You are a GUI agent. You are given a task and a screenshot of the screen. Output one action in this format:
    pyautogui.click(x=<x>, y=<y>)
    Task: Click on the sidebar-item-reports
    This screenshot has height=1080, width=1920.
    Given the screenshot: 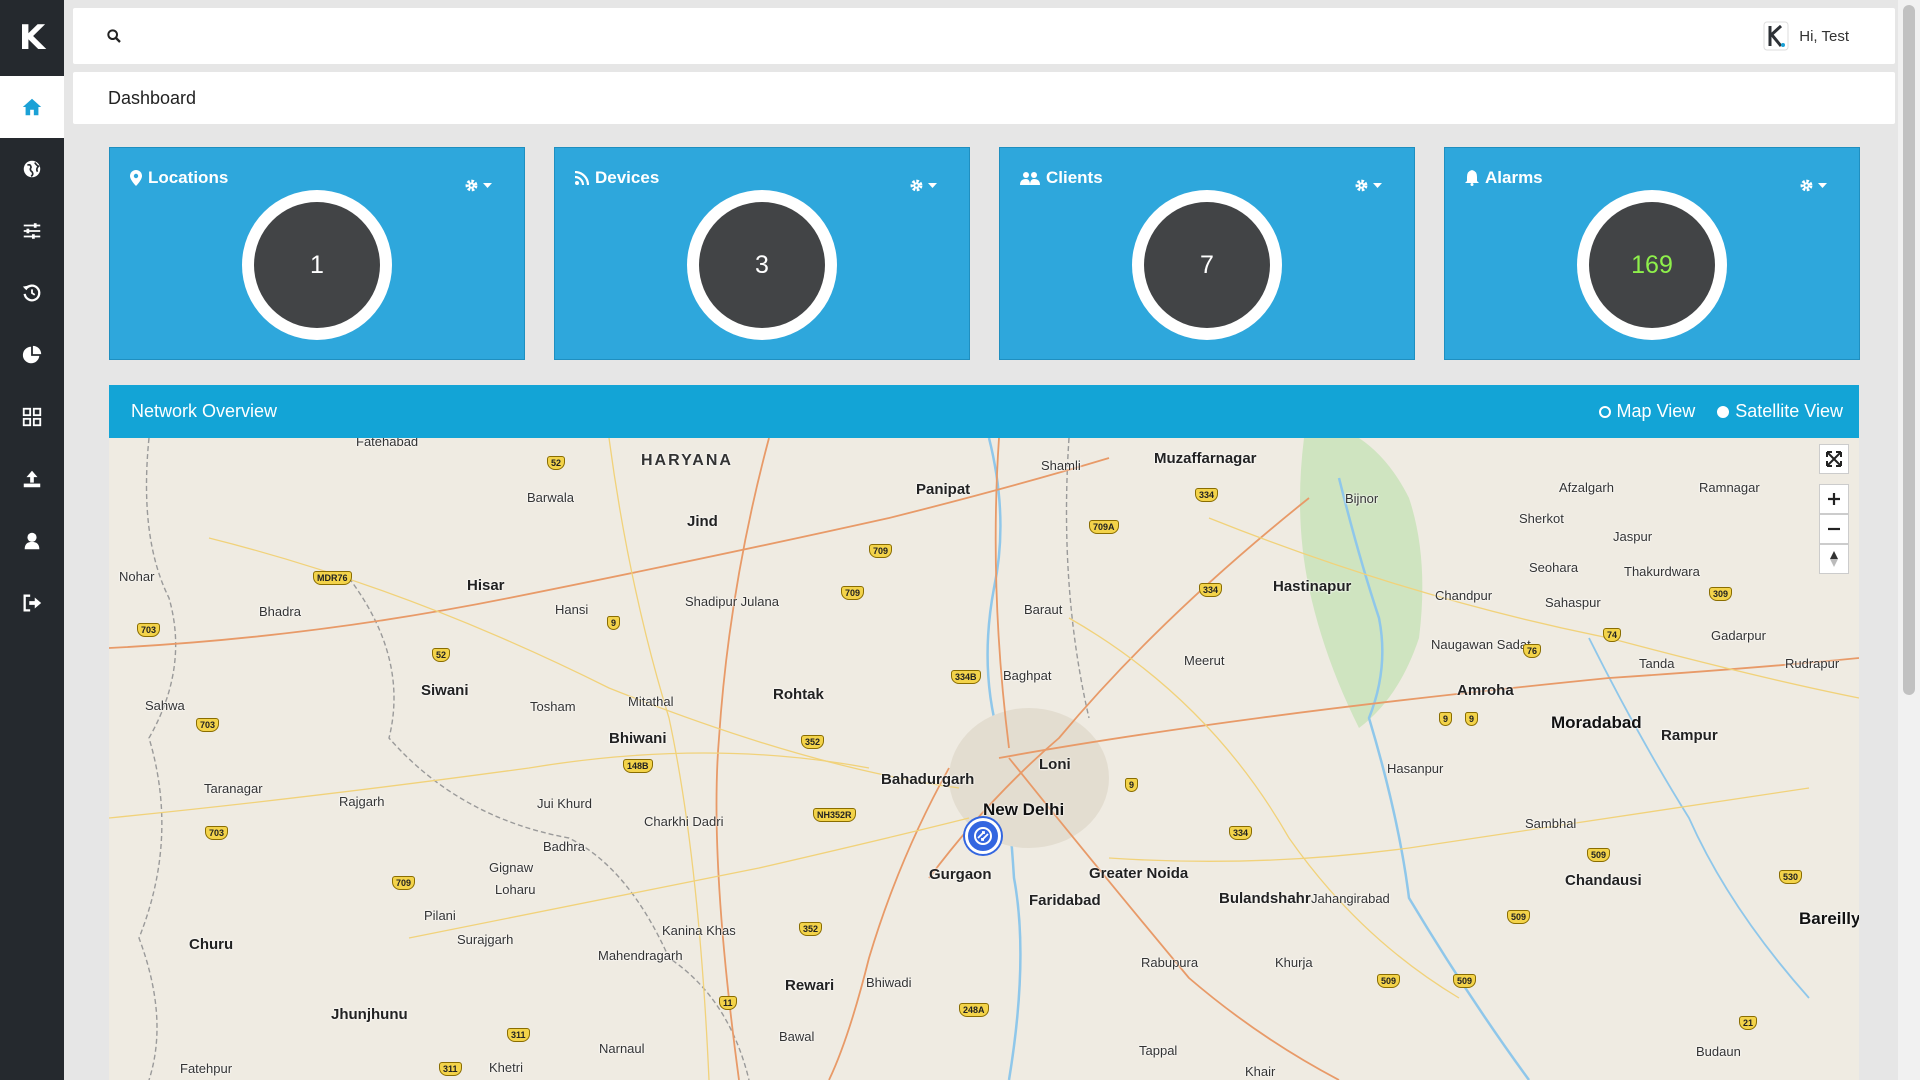 What is the action you would take?
    pyautogui.click(x=32, y=355)
    